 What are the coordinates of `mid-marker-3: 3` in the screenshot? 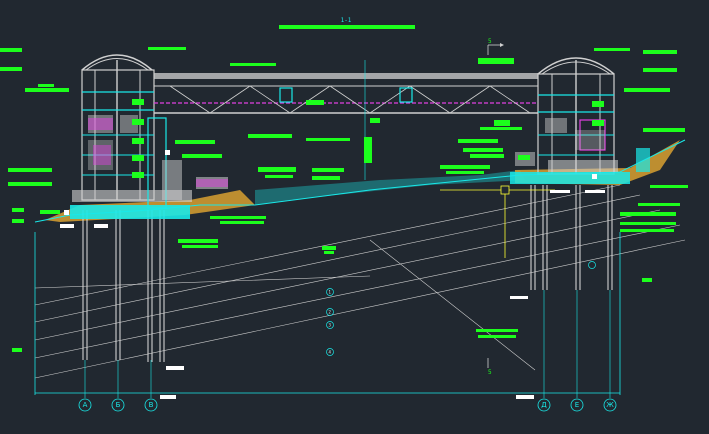 It's located at (330, 325).